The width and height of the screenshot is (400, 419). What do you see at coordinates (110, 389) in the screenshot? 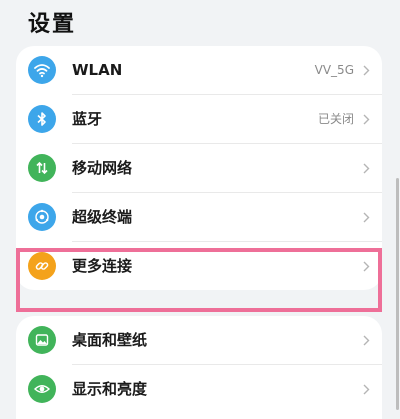
I see `settings-item-label: 显示和亮度` at bounding box center [110, 389].